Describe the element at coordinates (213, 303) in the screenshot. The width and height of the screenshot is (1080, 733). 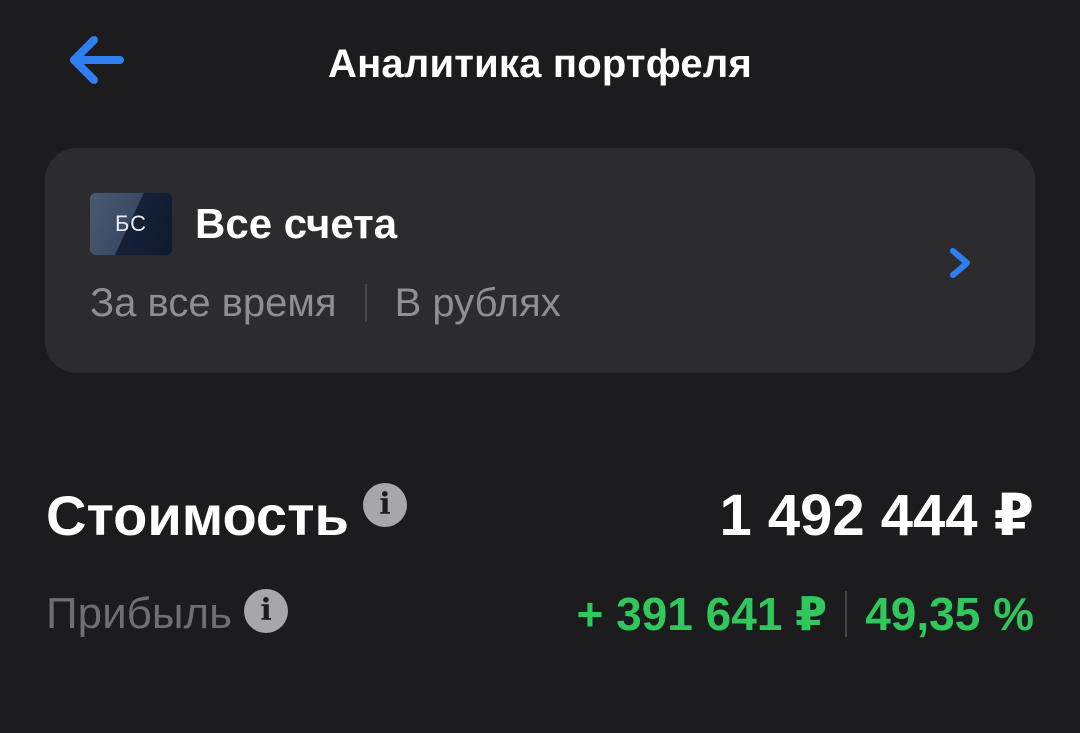
I see `period-label: За все время` at that location.